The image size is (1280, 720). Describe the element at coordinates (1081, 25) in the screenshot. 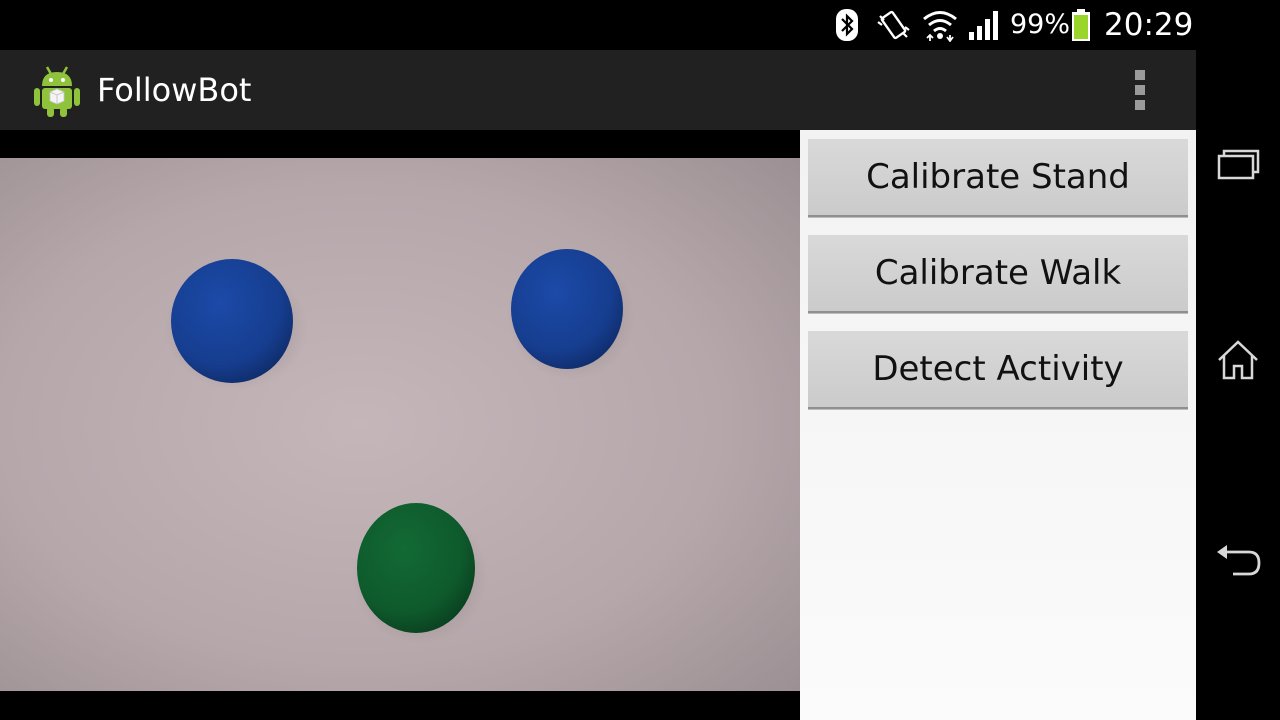

I see `battery-icon` at that location.